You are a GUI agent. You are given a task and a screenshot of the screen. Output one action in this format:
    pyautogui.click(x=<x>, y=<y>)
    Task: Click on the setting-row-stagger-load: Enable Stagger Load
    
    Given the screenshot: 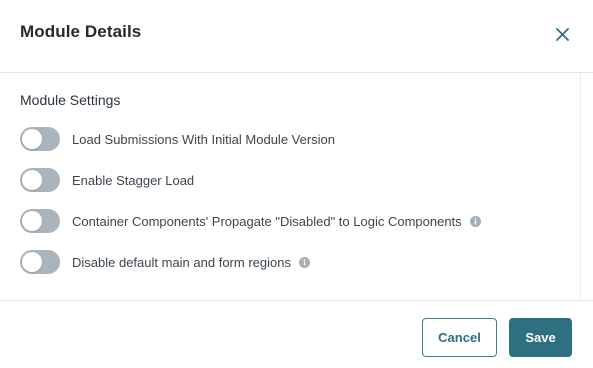 What is the action you would take?
    pyautogui.click(x=107, y=180)
    